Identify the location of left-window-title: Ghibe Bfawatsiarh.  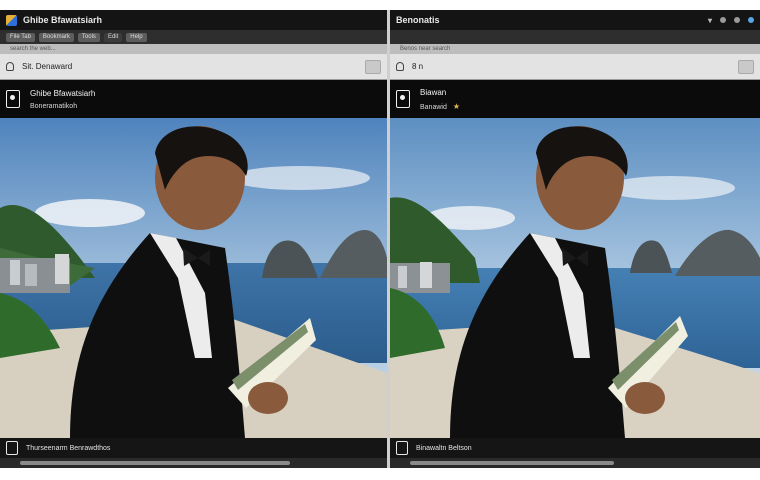
(63, 20).